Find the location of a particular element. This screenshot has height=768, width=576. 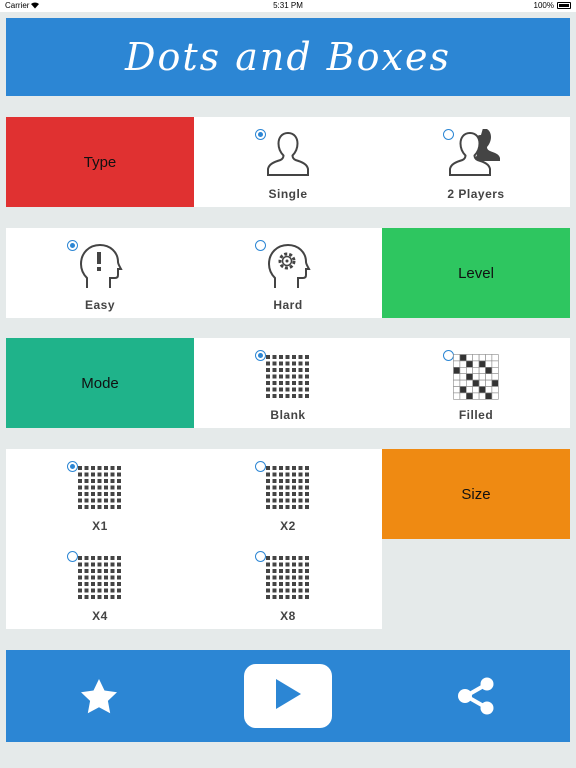

play-button is located at coordinates (288, 696).